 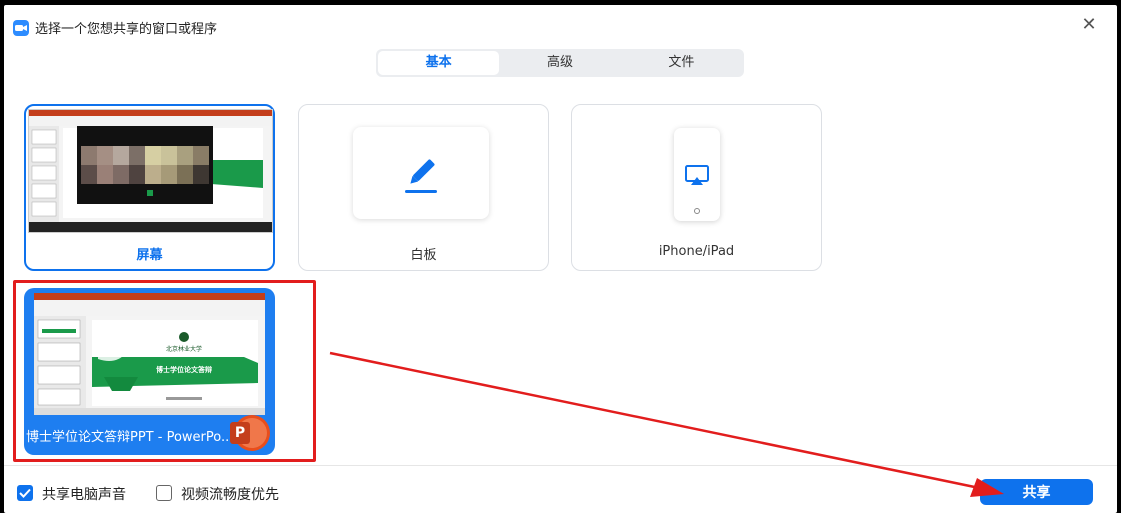 I want to click on tab-bar: 基本 高级 文件, so click(x=560, y=63).